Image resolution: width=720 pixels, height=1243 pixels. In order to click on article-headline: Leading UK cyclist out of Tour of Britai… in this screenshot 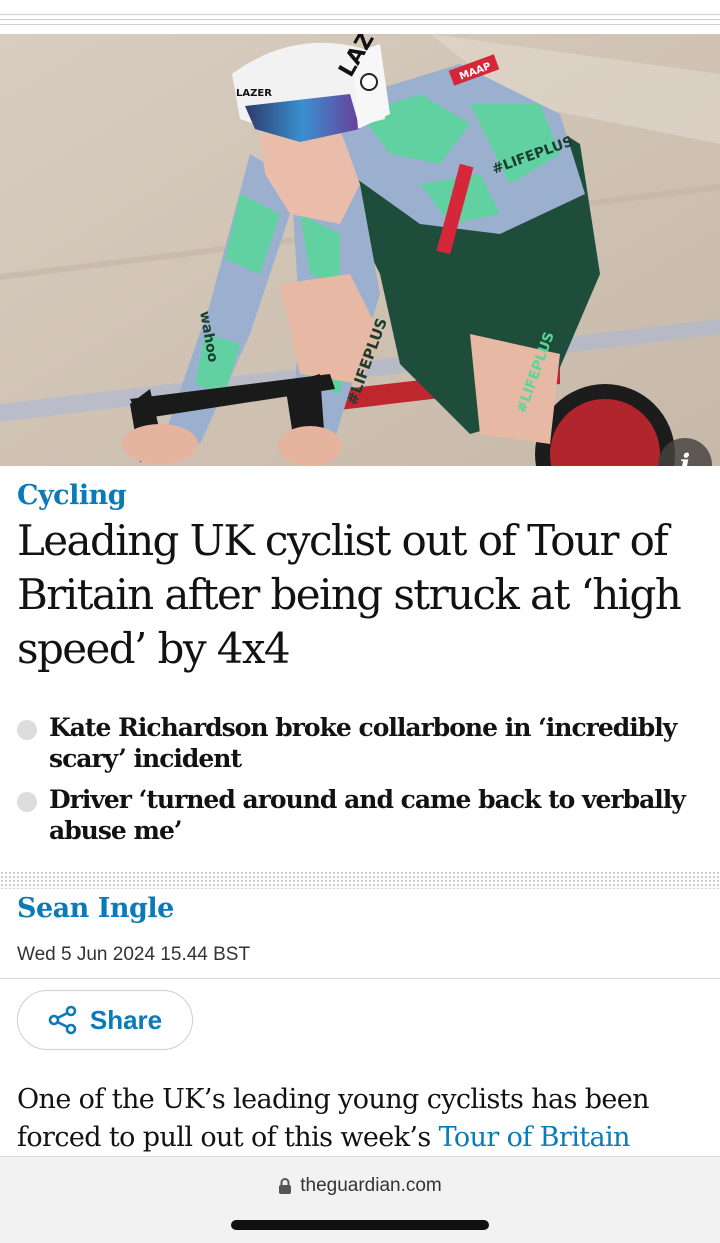, I will do `click(349, 594)`.